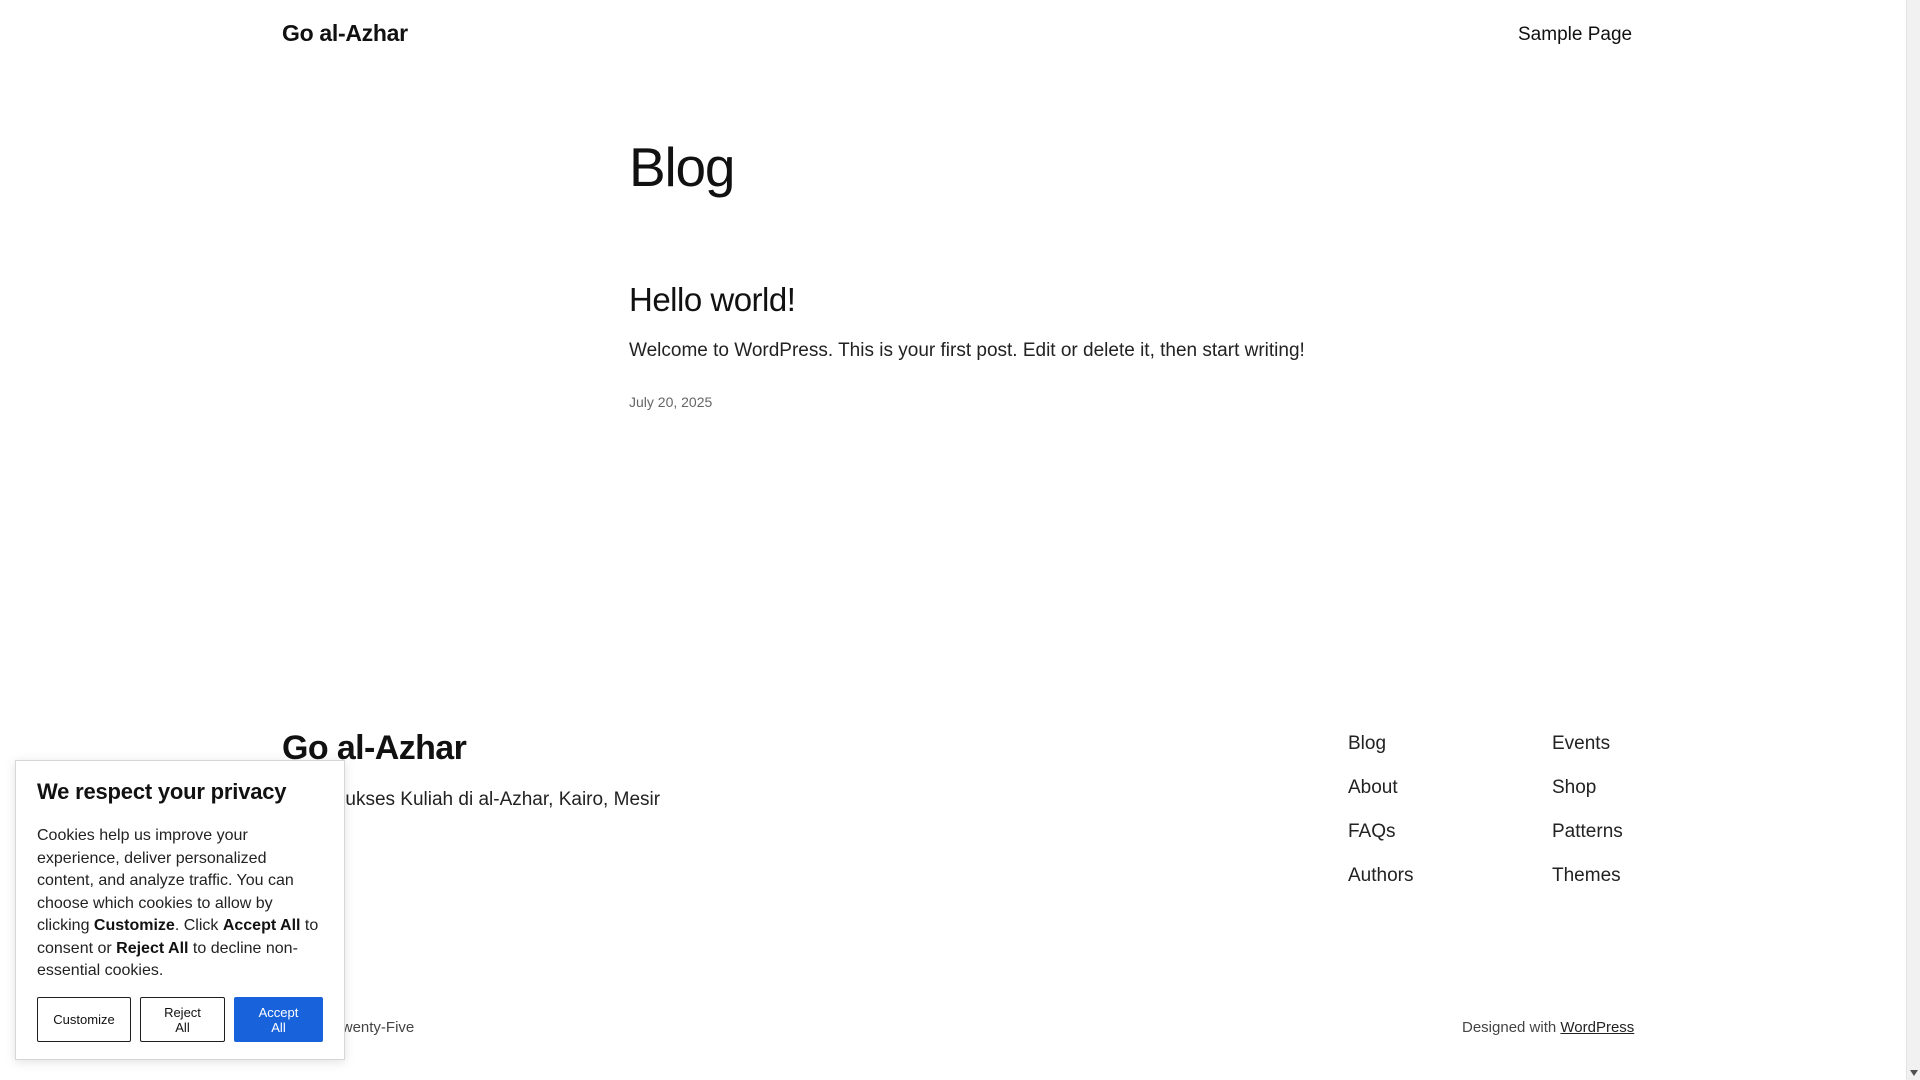  I want to click on footer-designed-with: Designed with WordPress, so click(1548, 1027).